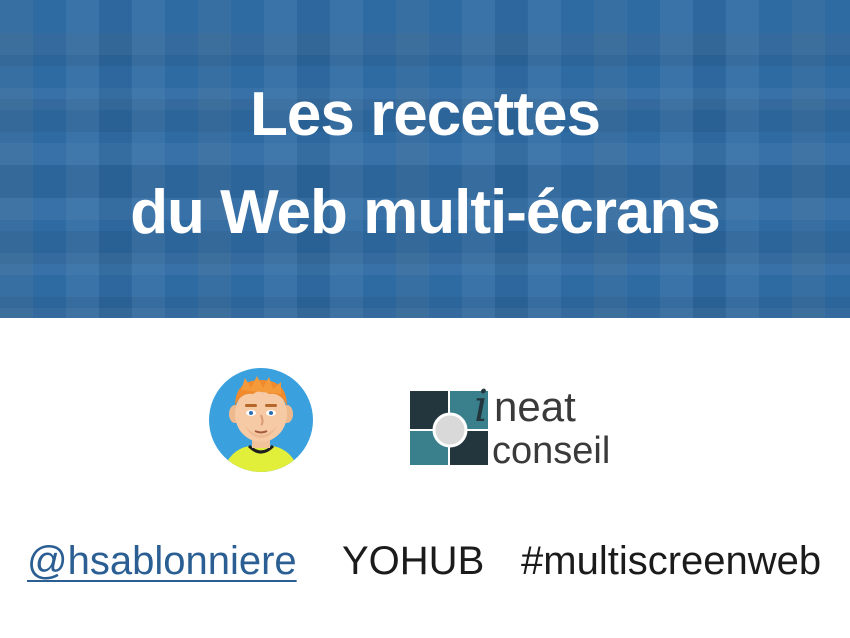 The width and height of the screenshot is (850, 638). What do you see at coordinates (671, 561) in the screenshot?
I see `hashtag-text: #multiscreenweb` at bounding box center [671, 561].